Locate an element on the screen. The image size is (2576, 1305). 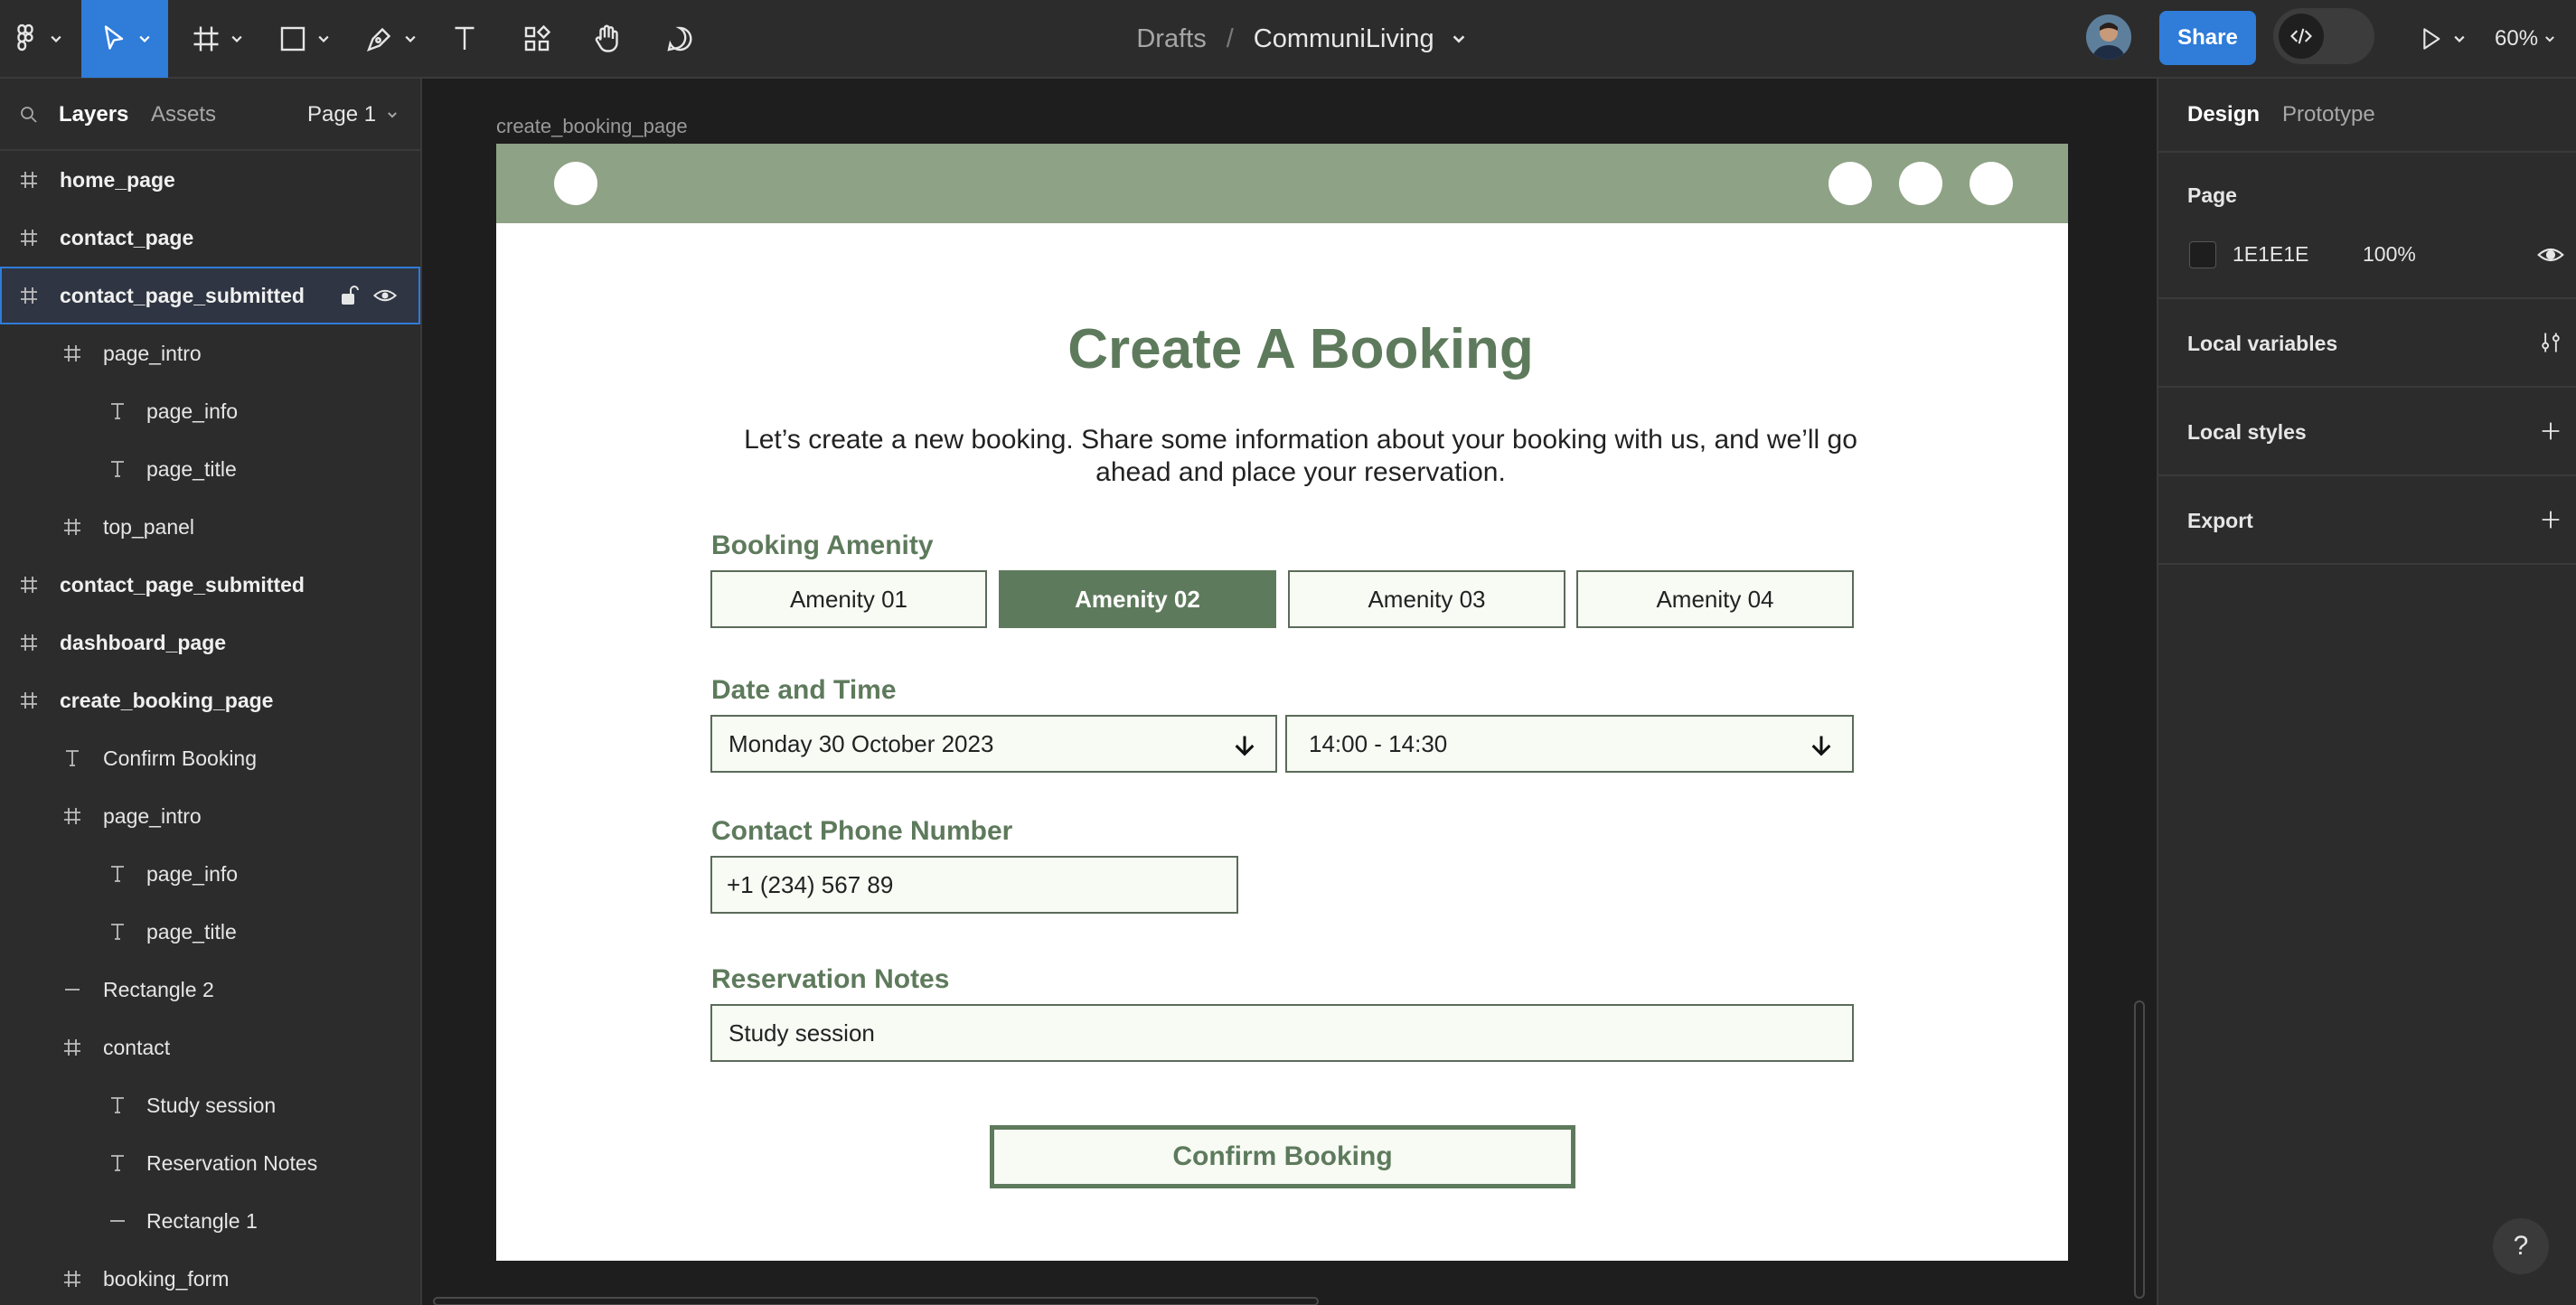
amenity-label: Booking Amenity is located at coordinates (823, 545).